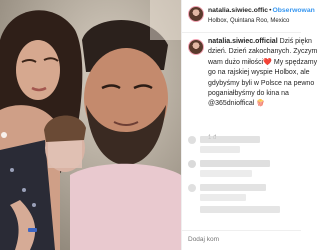  I want to click on header-line: natalia.siwiec.offic•Obserwowan, so click(264, 10).